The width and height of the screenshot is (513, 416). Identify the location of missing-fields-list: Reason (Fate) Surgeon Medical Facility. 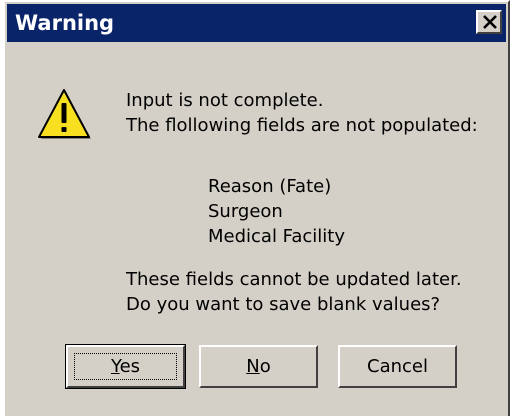
(276, 211).